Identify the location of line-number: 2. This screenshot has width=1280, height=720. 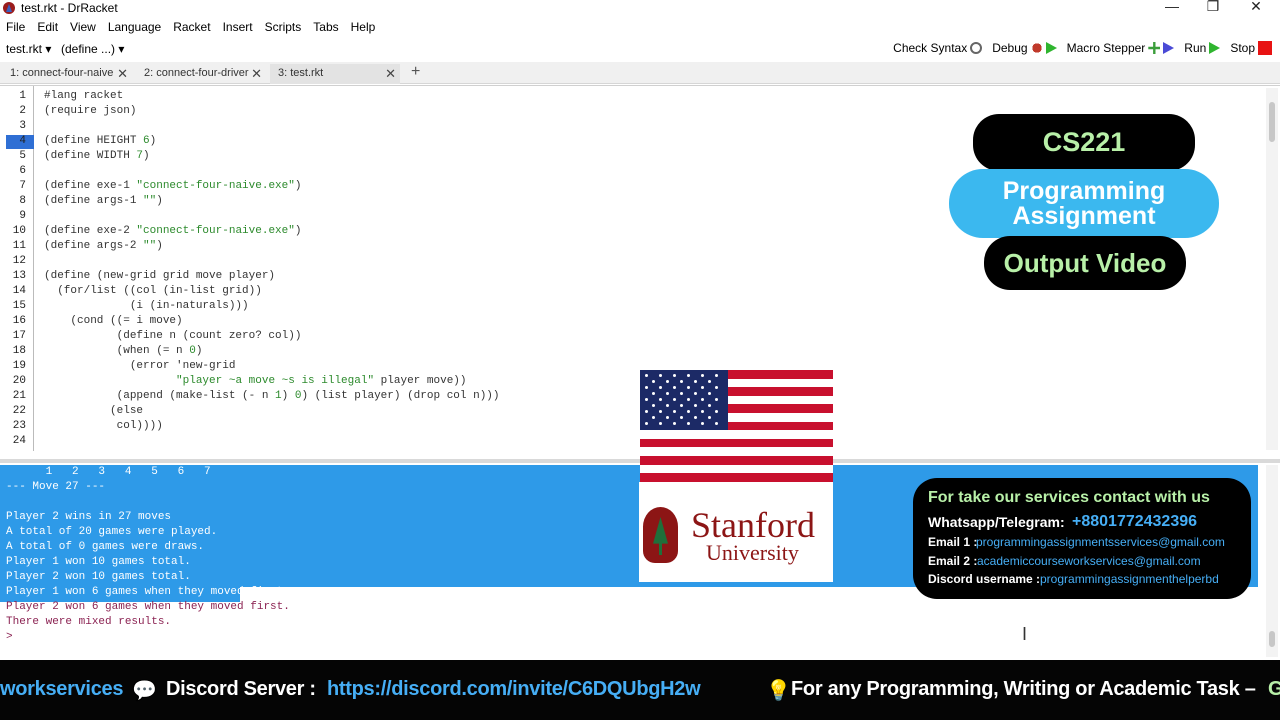
(22, 111).